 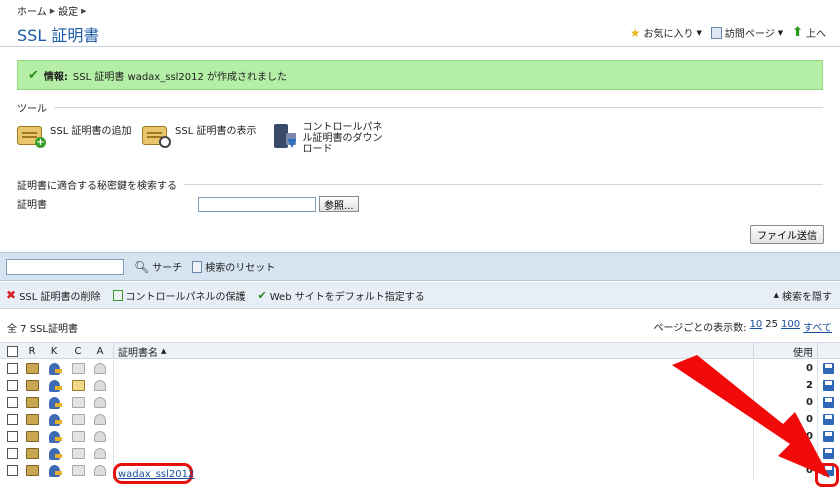 What do you see at coordinates (91, 131) in the screenshot?
I see `add-certificate-label: SSL 証明書の追加` at bounding box center [91, 131].